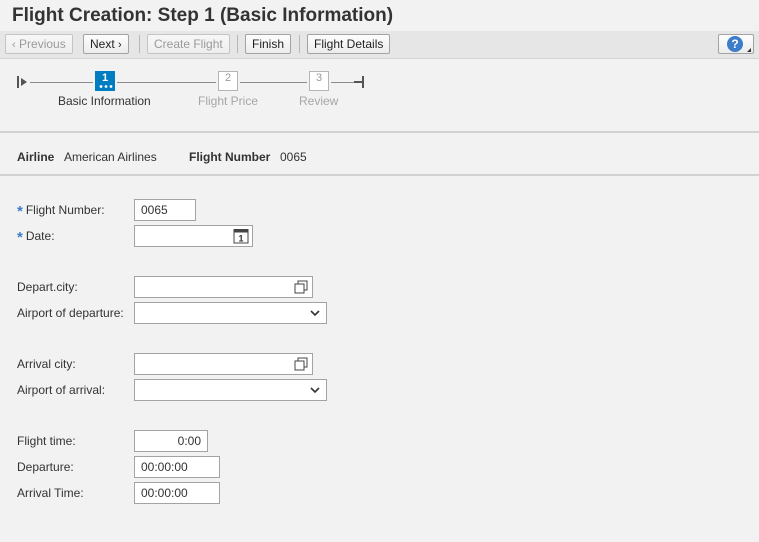 This screenshot has width=759, height=542. What do you see at coordinates (61, 390) in the screenshot?
I see `airport-arrival-label: Airport of arrival:` at bounding box center [61, 390].